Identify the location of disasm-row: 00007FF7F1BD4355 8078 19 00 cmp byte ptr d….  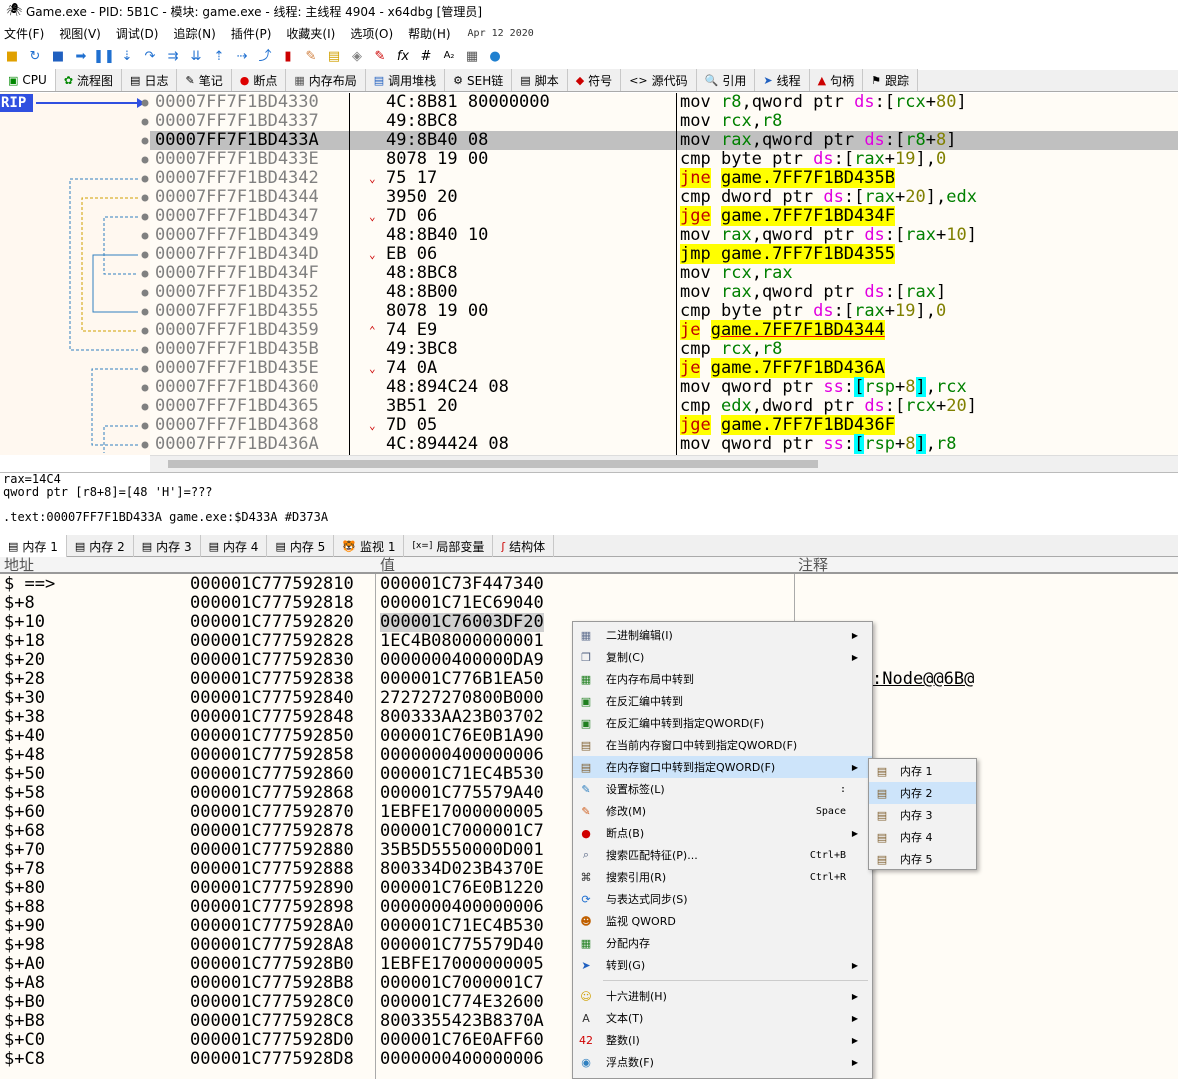
(664, 311).